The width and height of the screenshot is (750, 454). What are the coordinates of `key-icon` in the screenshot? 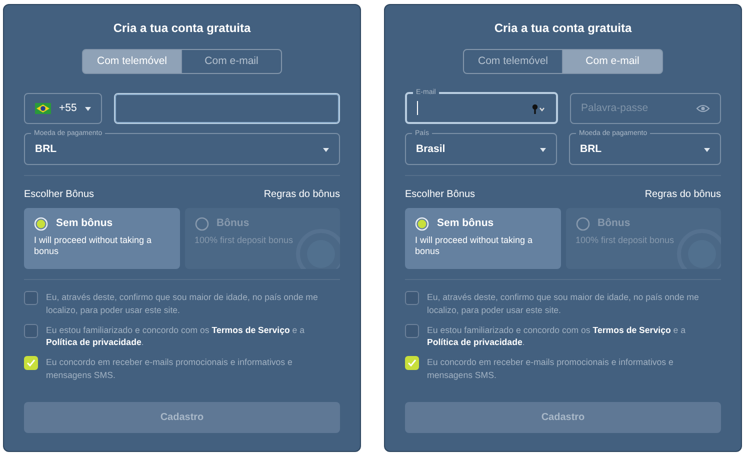 It's located at (539, 109).